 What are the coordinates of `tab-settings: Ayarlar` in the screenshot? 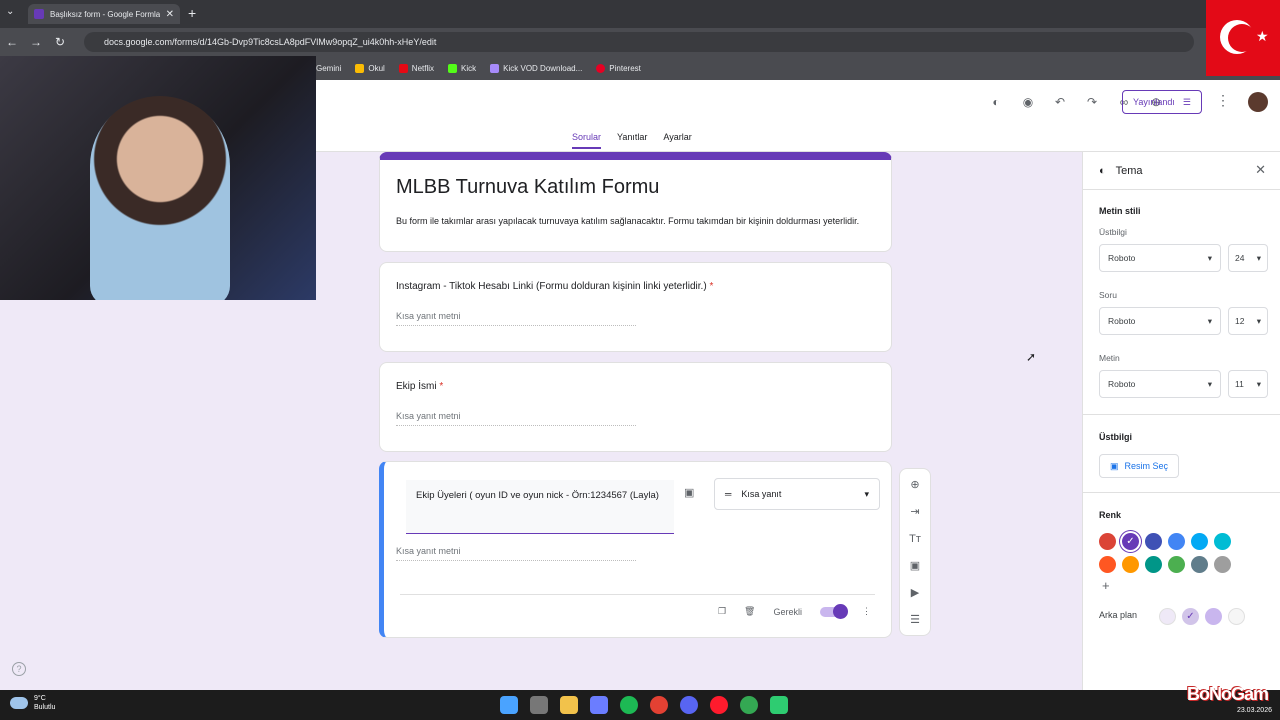 It's located at (677, 140).